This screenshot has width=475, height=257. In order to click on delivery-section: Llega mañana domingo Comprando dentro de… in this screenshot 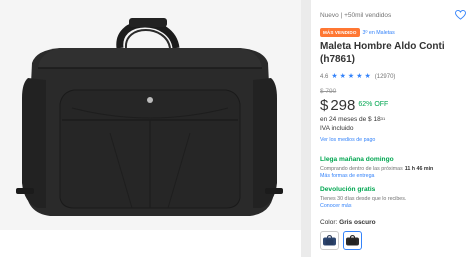, I will do `click(393, 167)`.